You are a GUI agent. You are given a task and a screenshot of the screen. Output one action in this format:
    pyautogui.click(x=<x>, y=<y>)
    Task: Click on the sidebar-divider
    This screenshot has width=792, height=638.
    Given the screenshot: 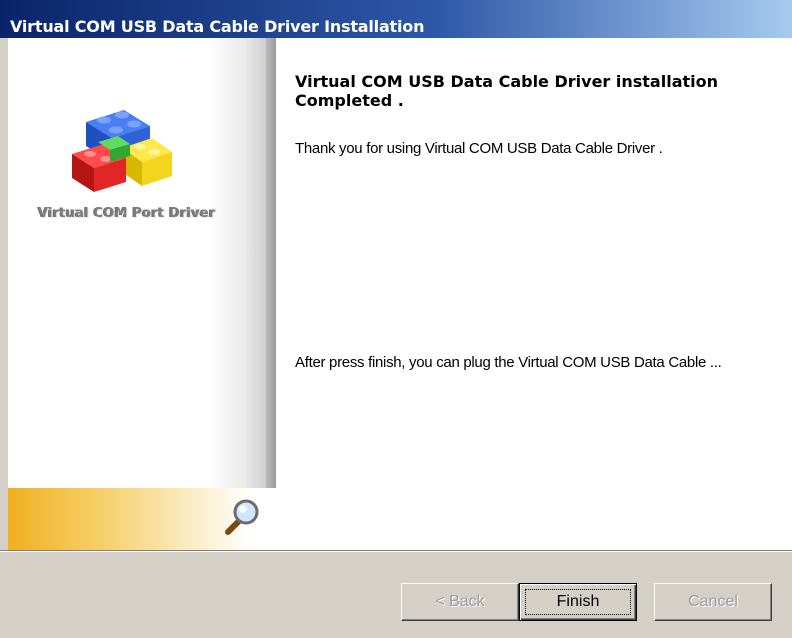 What is the action you would take?
    pyautogui.click(x=271, y=263)
    